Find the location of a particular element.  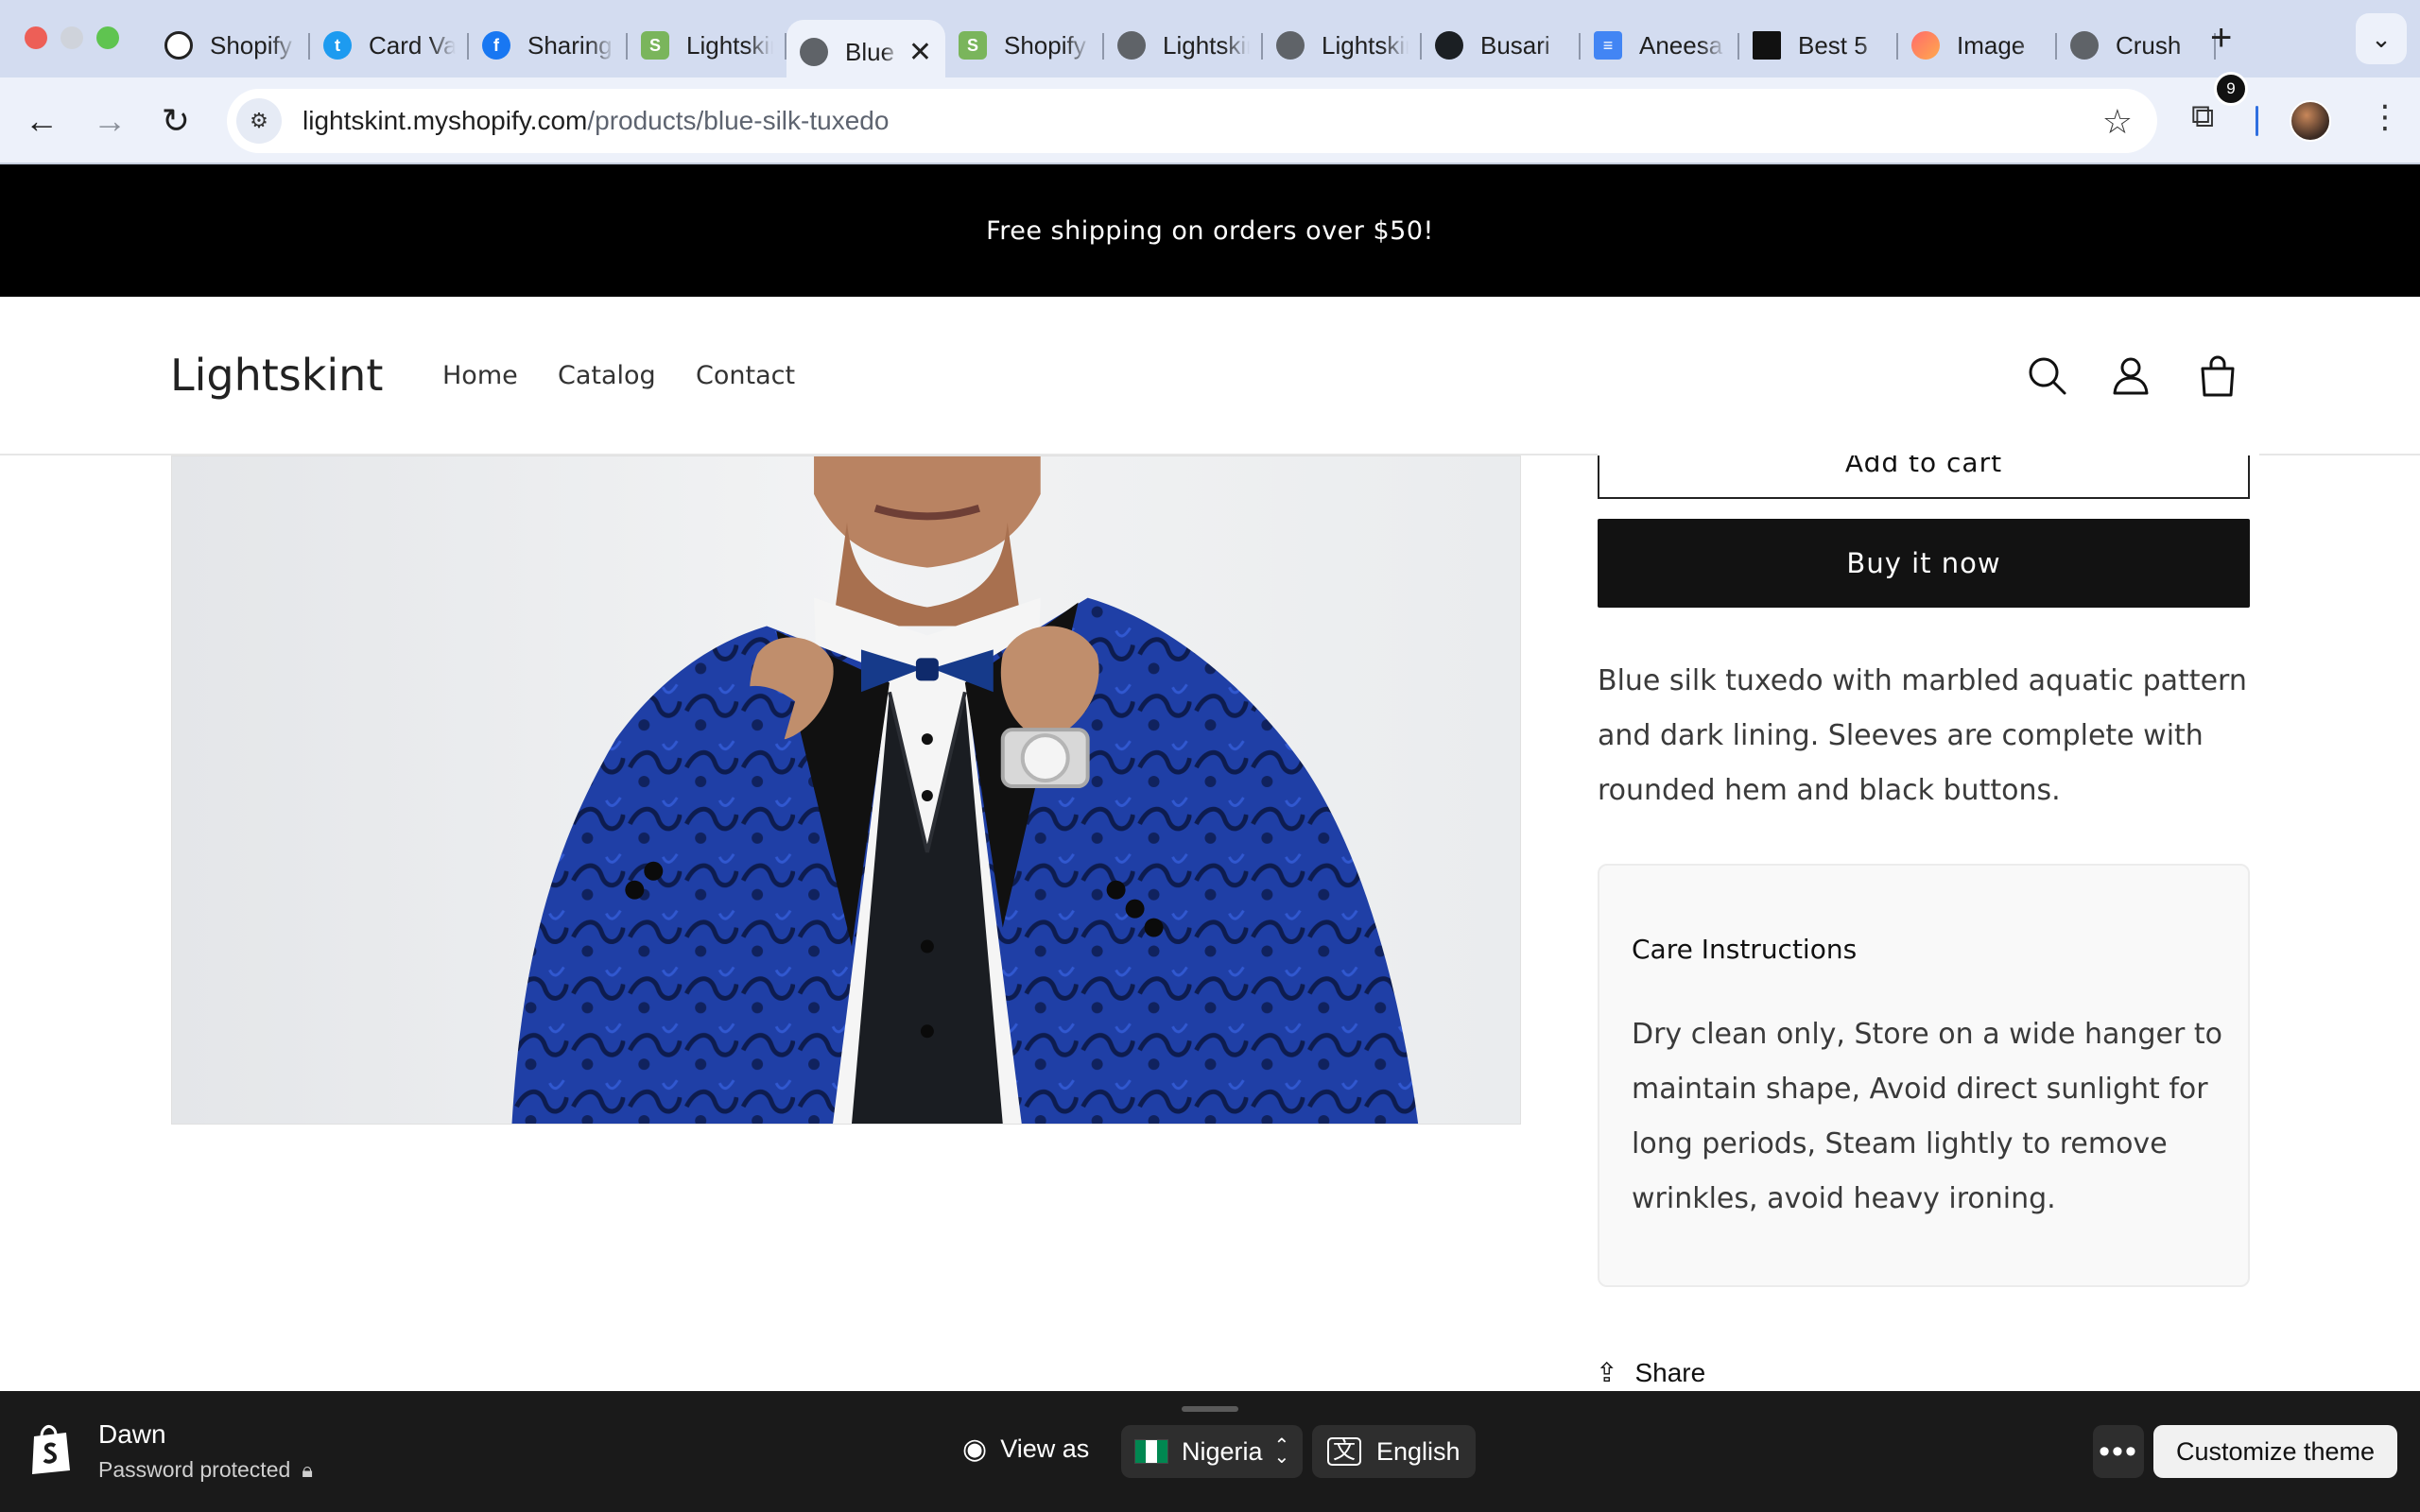

tab-crush: Crush is located at coordinates (2136, 45).